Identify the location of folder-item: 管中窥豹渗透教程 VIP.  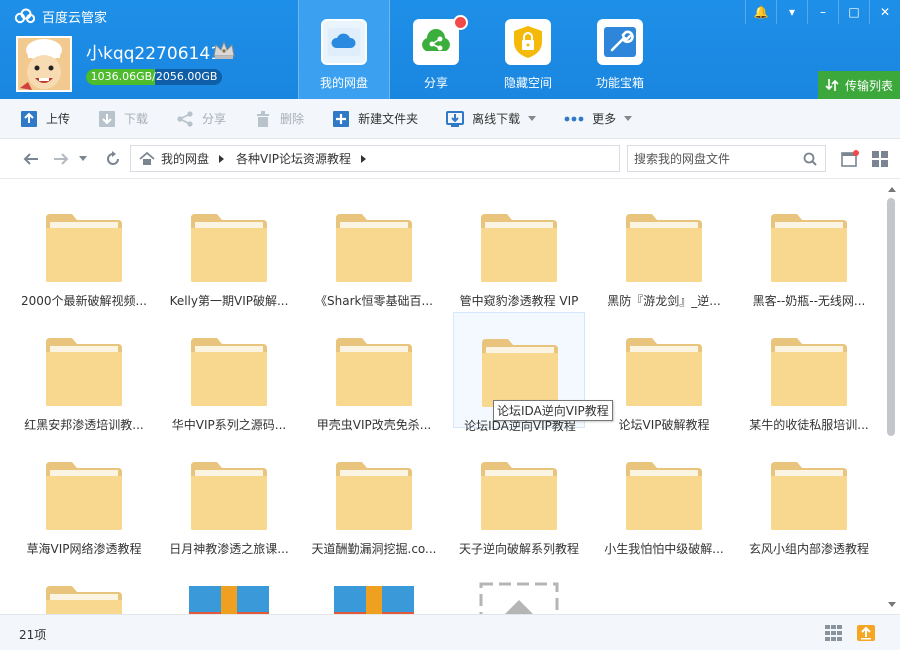
(519, 248).